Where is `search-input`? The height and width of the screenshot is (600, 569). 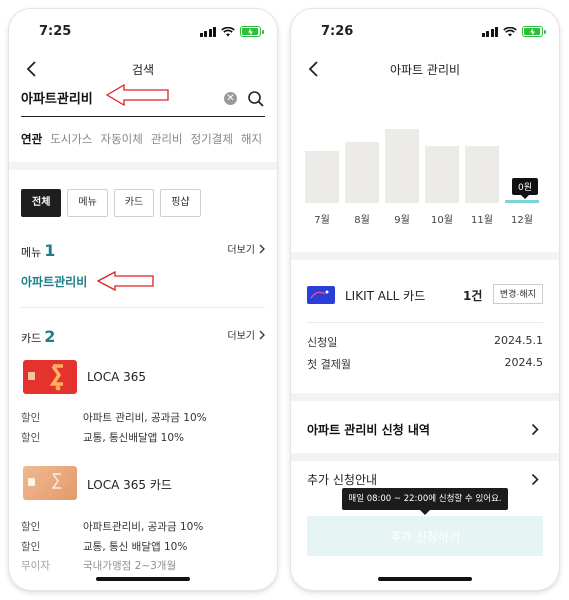 search-input is located at coordinates (121, 97).